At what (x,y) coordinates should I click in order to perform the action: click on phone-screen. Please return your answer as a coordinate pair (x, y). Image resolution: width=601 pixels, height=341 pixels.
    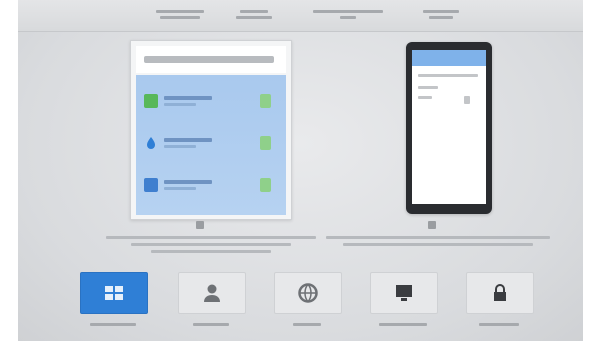
    Looking at the image, I should click on (449, 127).